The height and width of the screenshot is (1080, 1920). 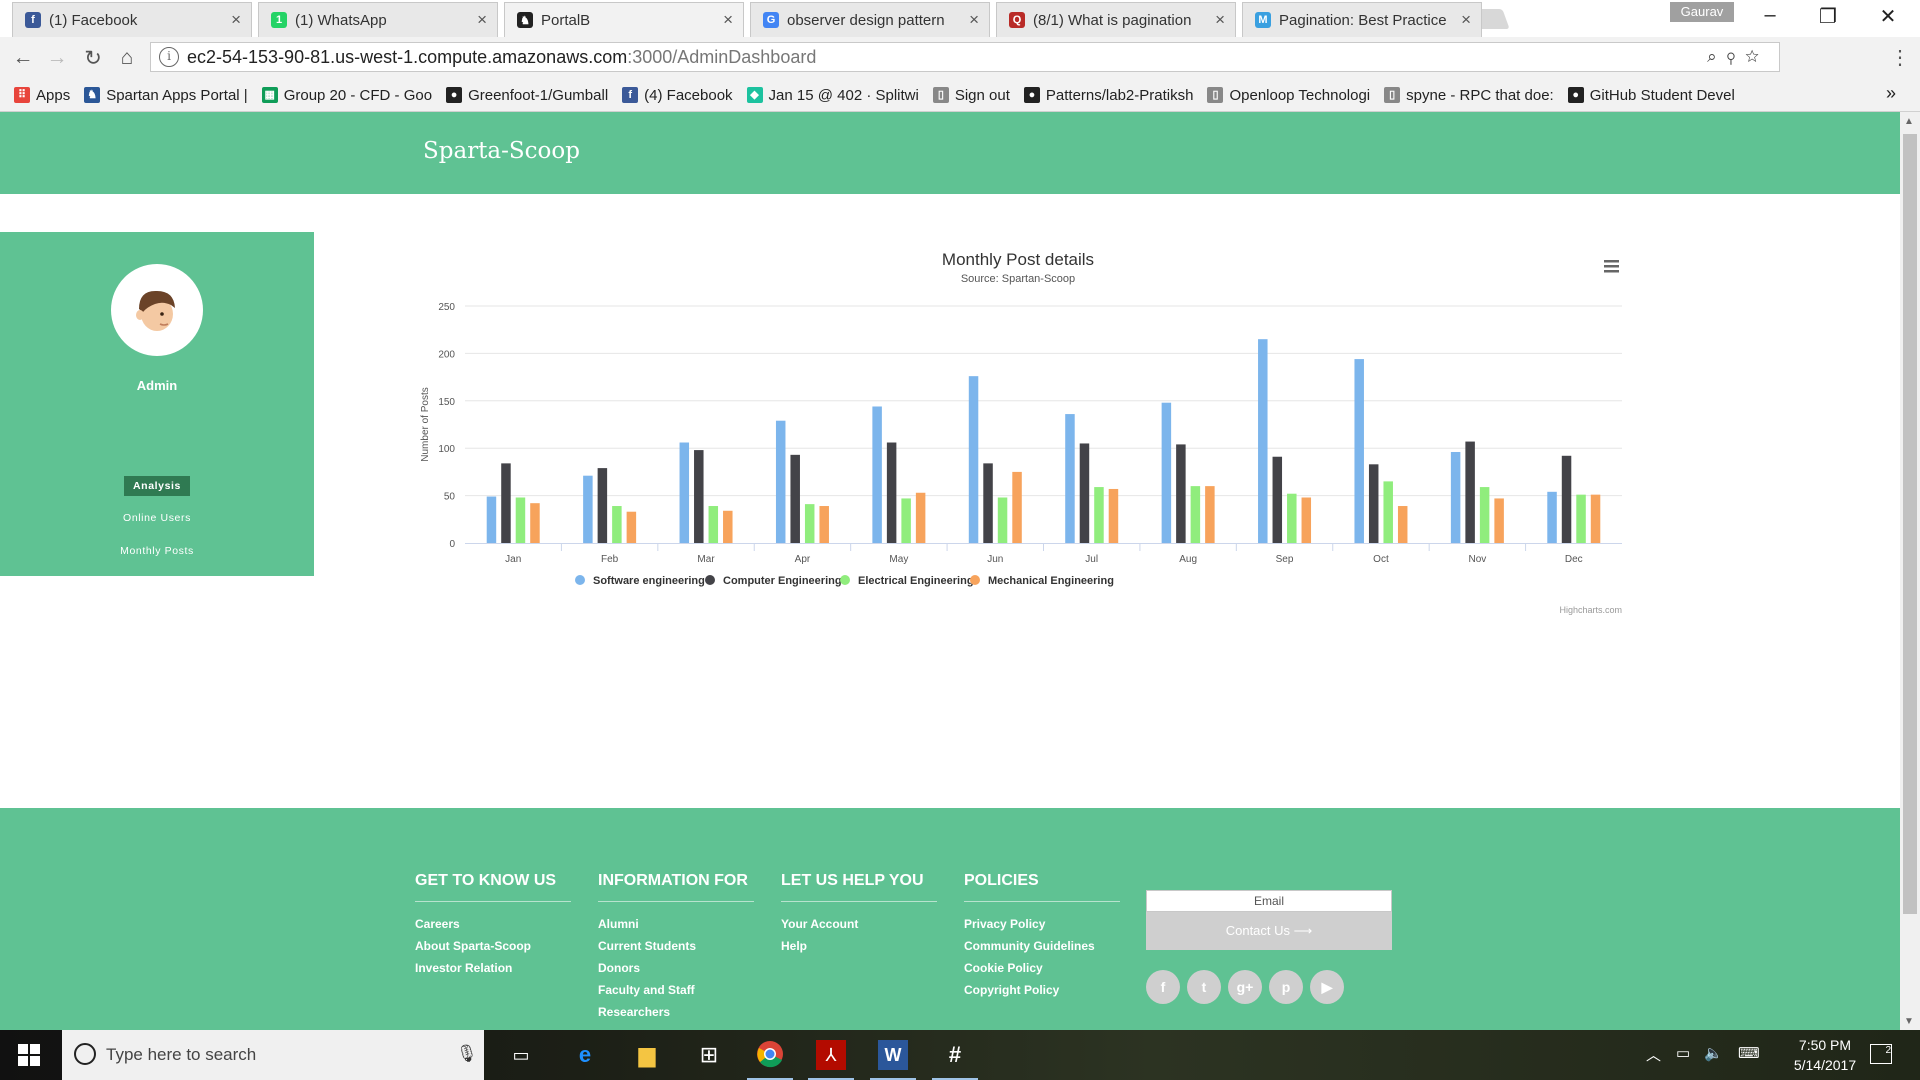 What do you see at coordinates (346, 95) in the screenshot?
I see `bookmark-item: ▦ Group 20 - CFD - Goo` at bounding box center [346, 95].